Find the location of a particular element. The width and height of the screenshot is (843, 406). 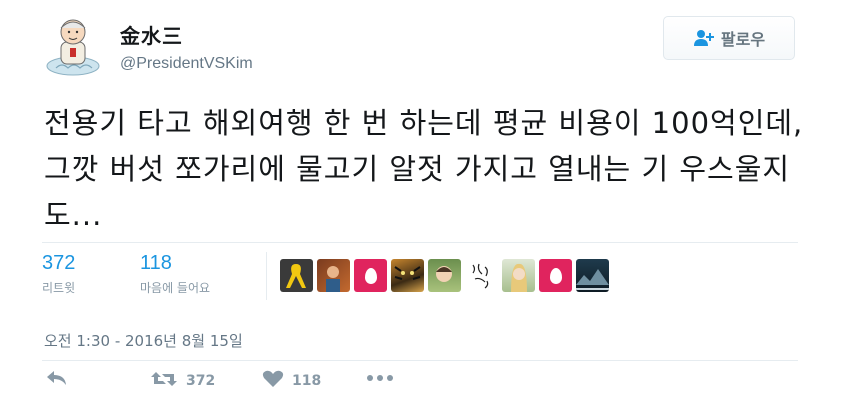

reply-button is located at coordinates (57, 380).